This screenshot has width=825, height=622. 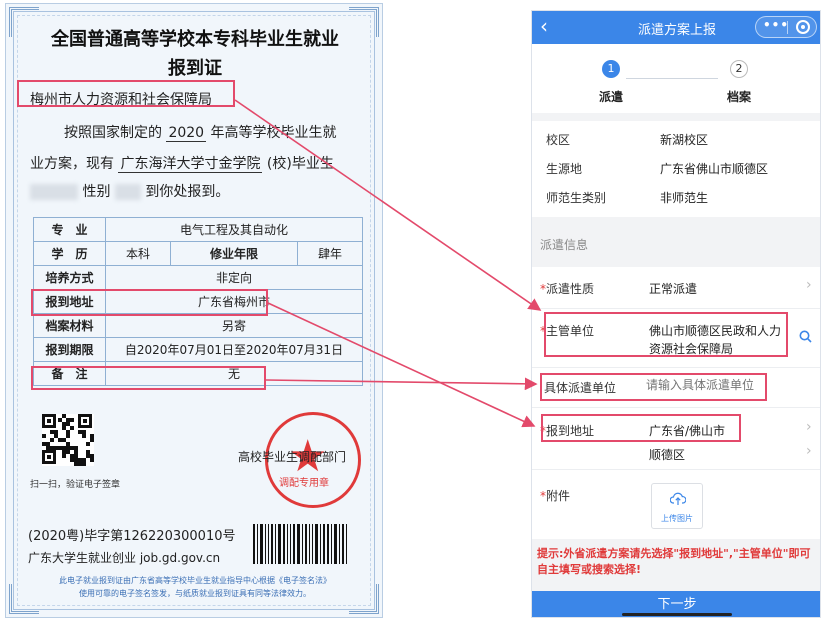 I want to click on arrow-remark-to-specific-unit, so click(x=401, y=384).